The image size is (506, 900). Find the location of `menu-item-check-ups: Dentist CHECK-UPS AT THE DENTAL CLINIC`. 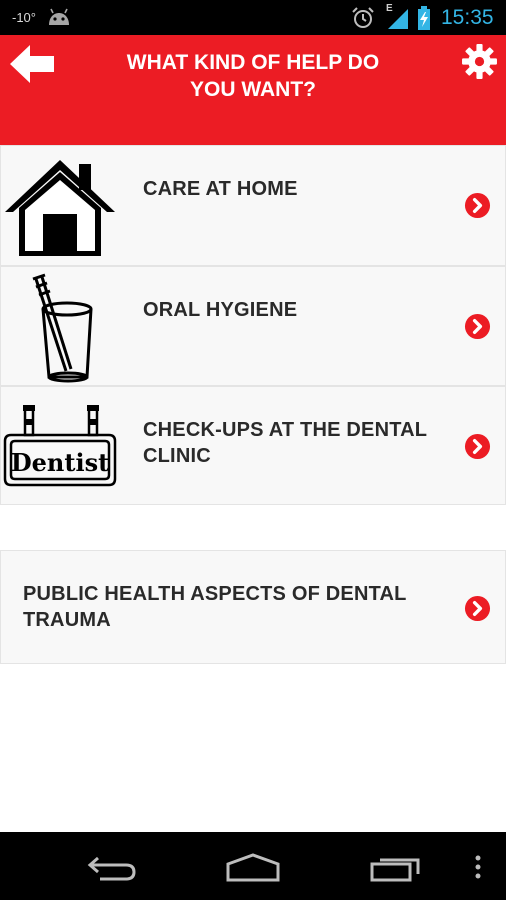

menu-item-check-ups: Dentist CHECK-UPS AT THE DENTAL CLINIC is located at coordinates (253, 445).